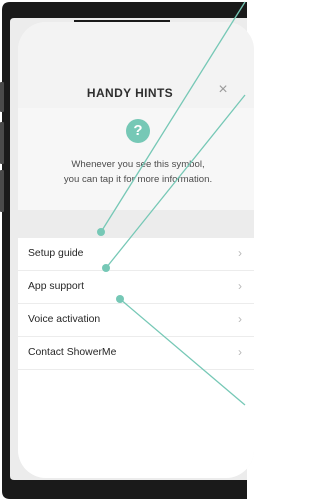 This screenshot has height=499, width=320. I want to click on dialog-header: HANDY HINTS ×, so click(136, 91).